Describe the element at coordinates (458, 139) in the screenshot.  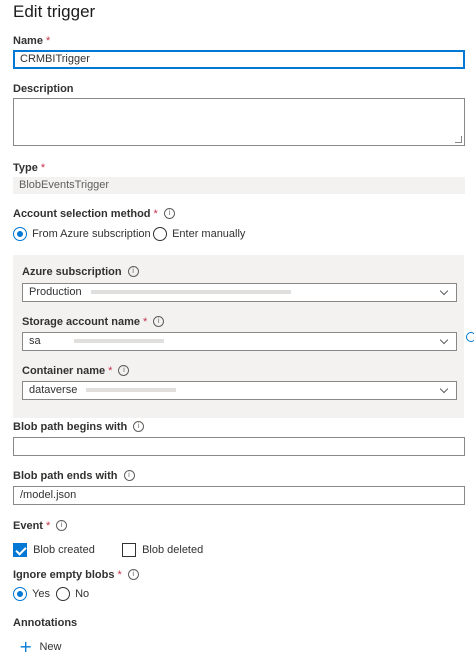
I see `resize-handle-icon` at that location.